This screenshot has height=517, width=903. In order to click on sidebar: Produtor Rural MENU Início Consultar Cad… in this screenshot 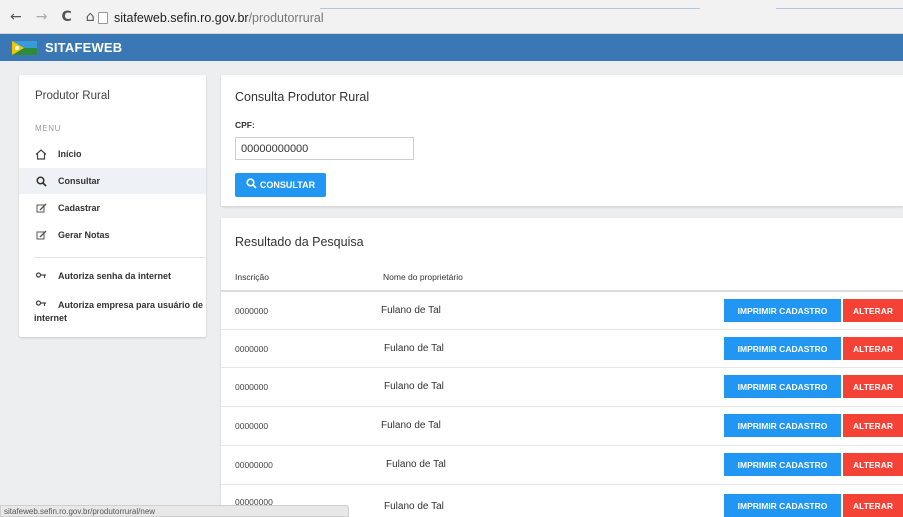, I will do `click(112, 206)`.